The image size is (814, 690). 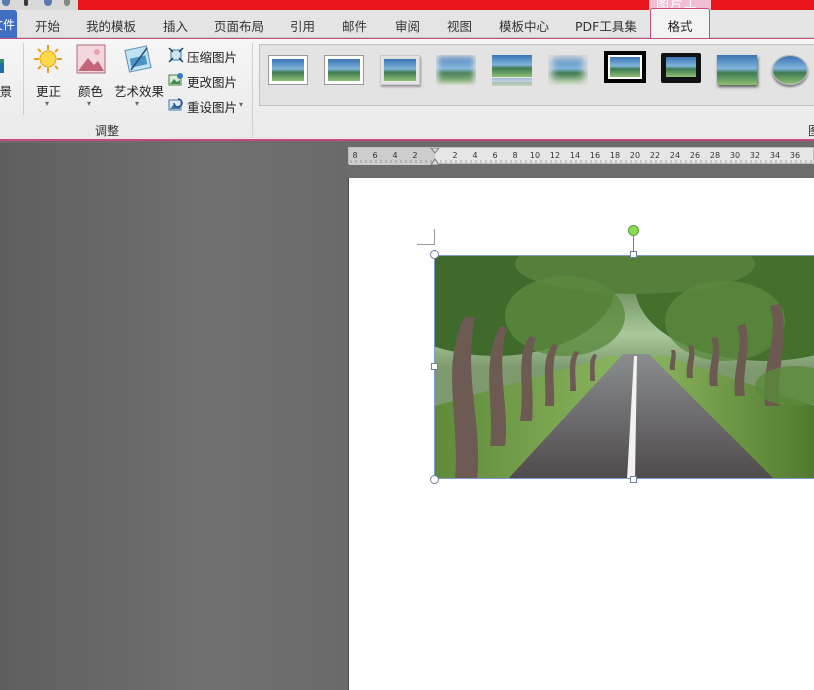 I want to click on ribbon-panel: 背景 更正 ▾ 颜色 ▾ 艺术效果 ▾ 压缩图片 更改图片, so click(x=407, y=89).